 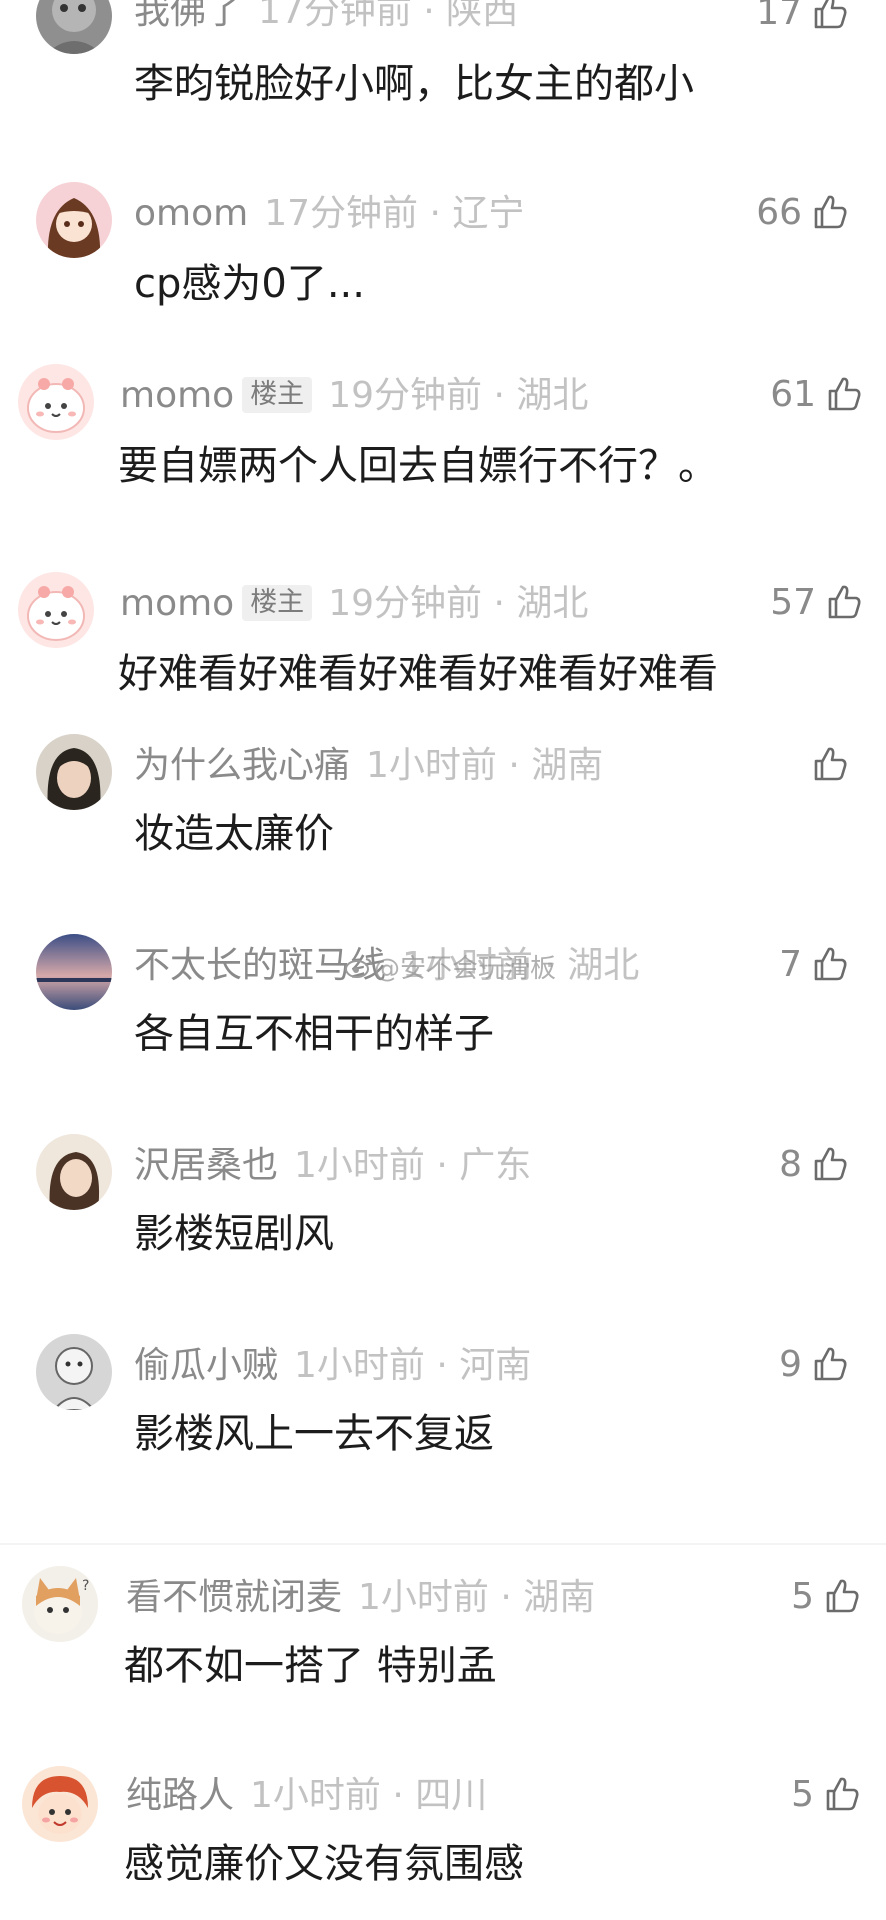 What do you see at coordinates (793, 602) in the screenshot?
I see `like-count: 57` at bounding box center [793, 602].